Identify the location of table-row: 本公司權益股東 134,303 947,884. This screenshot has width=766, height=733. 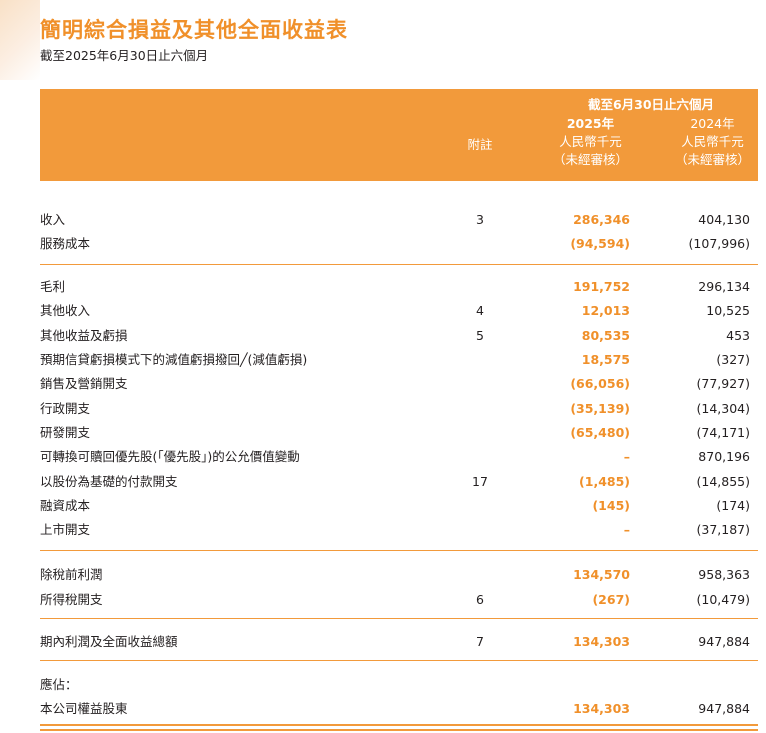
(399, 709).